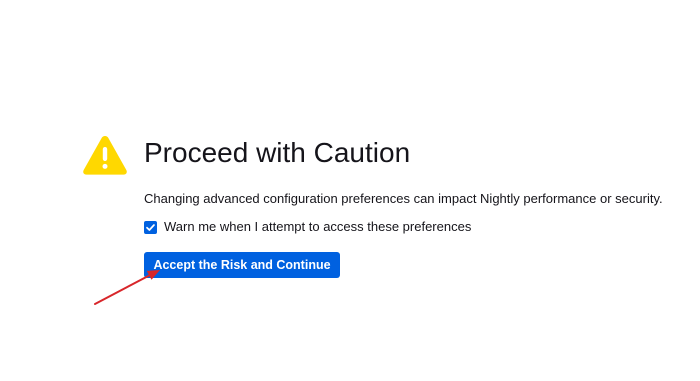  I want to click on warning-triangle-icon, so click(105, 155).